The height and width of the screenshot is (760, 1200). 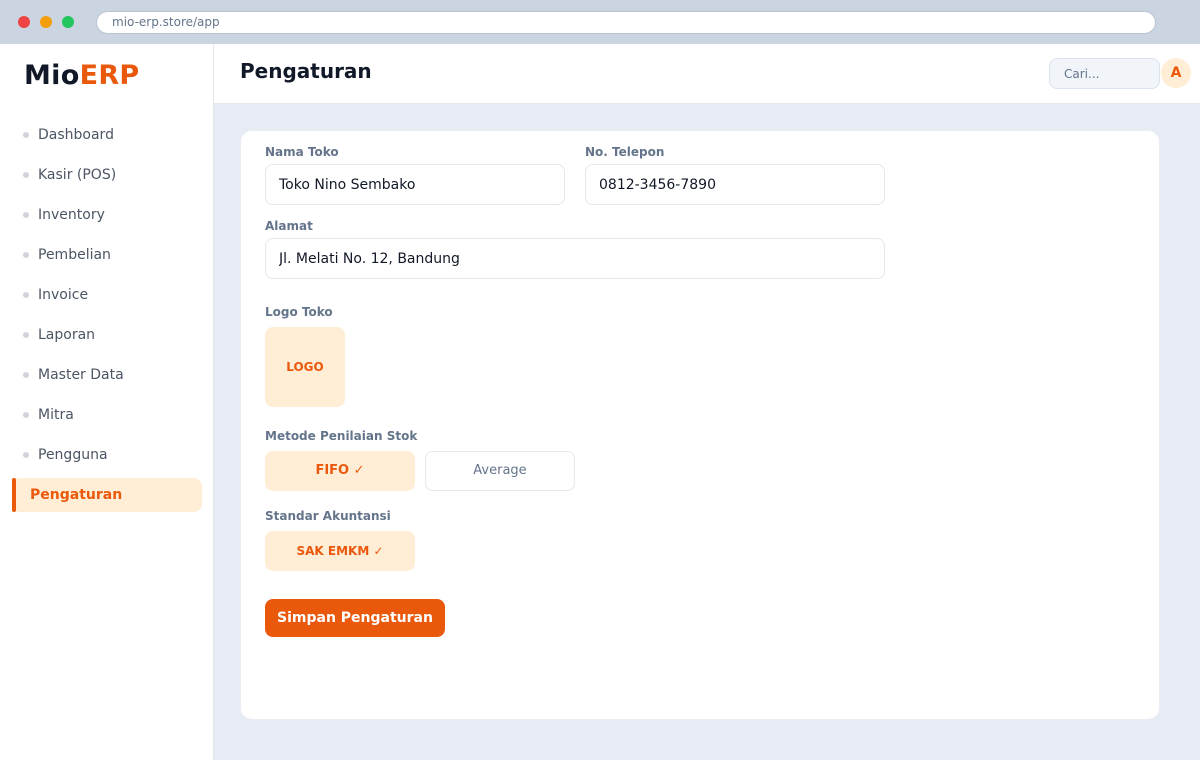 What do you see at coordinates (289, 226) in the screenshot?
I see `address-label: Alamat` at bounding box center [289, 226].